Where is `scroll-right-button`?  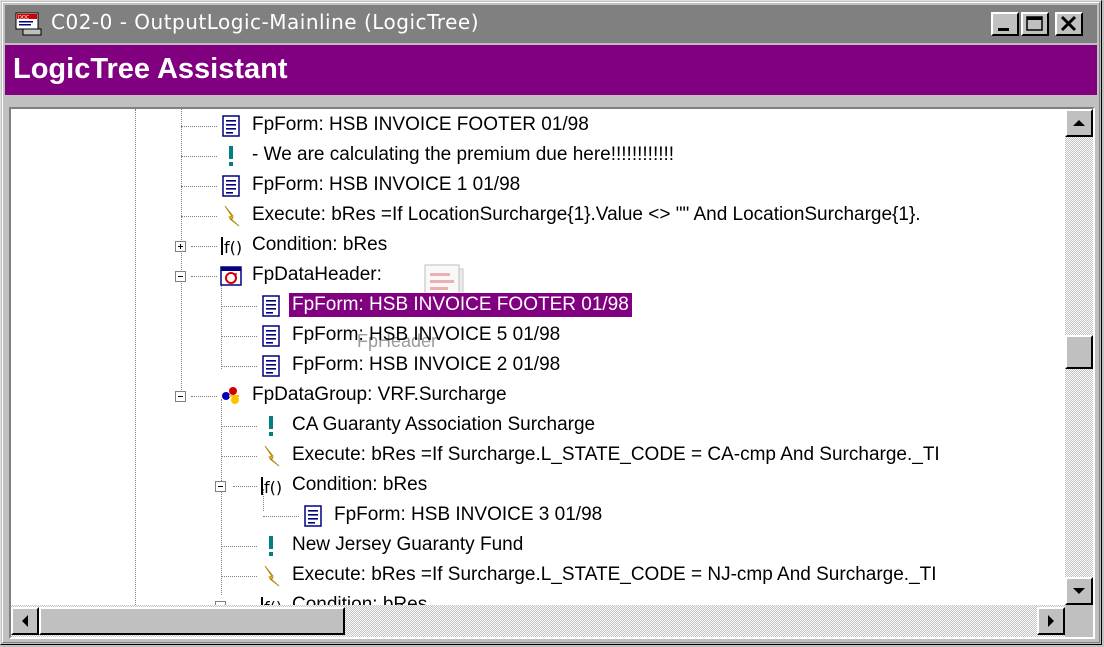
scroll-right-button is located at coordinates (1051, 621).